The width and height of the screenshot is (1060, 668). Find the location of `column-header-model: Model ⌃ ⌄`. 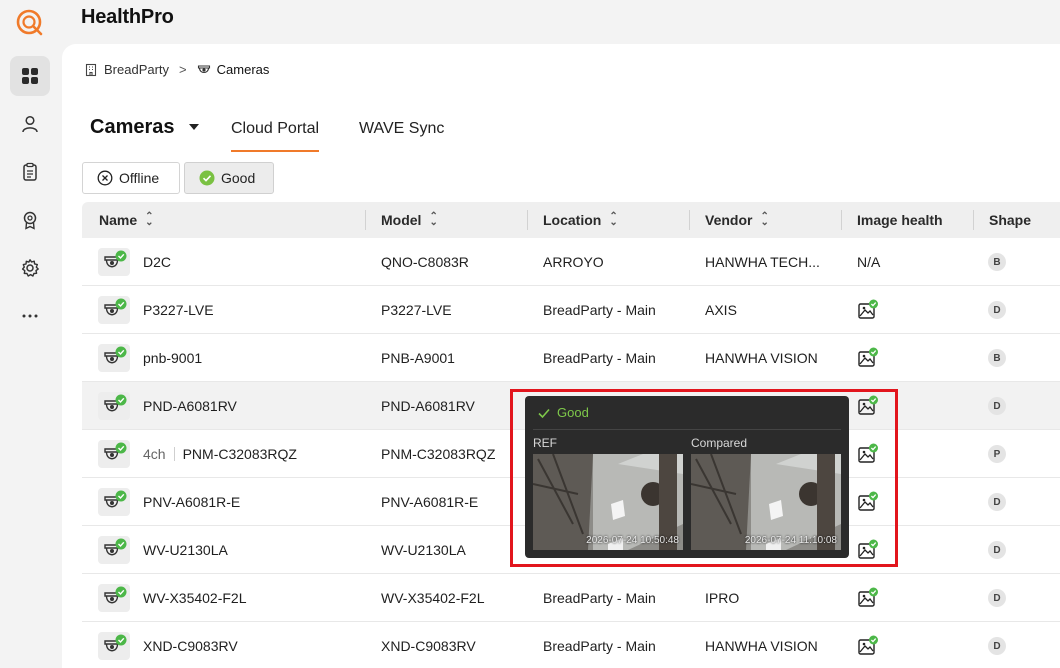

column-header-model: Model ⌃ ⌄ is located at coordinates (409, 220).